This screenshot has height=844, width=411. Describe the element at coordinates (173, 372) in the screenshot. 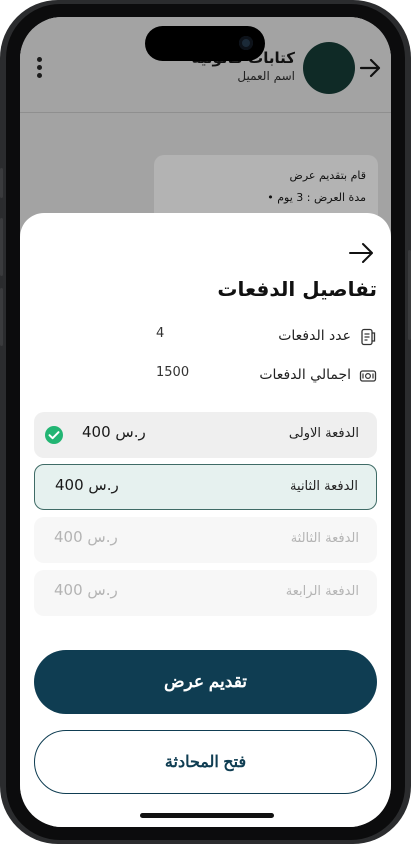

I see `payments-total-value: 1500` at that location.